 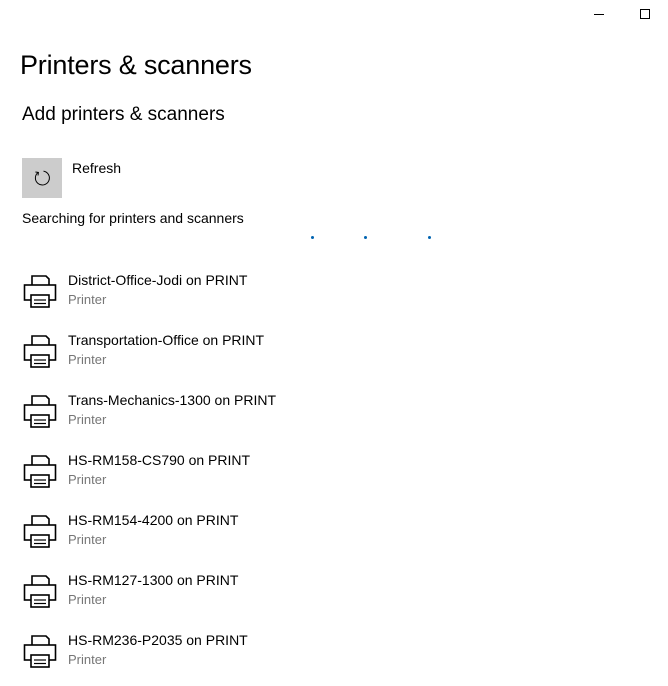 I want to click on searching-status: Searching for printers and scanners, so click(x=133, y=218).